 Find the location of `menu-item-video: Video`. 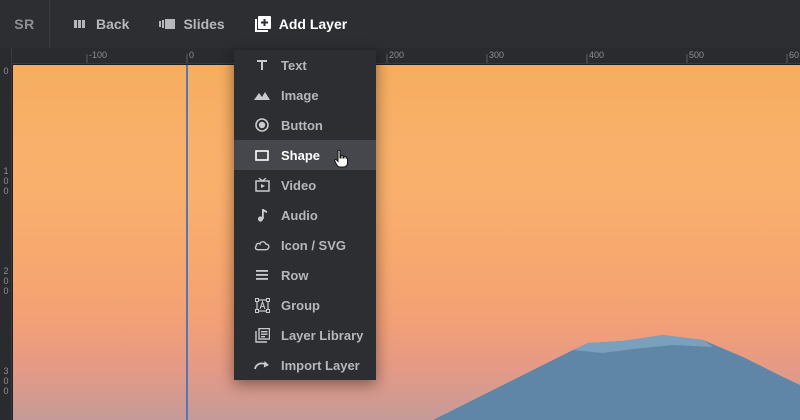

menu-item-video: Video is located at coordinates (305, 185).